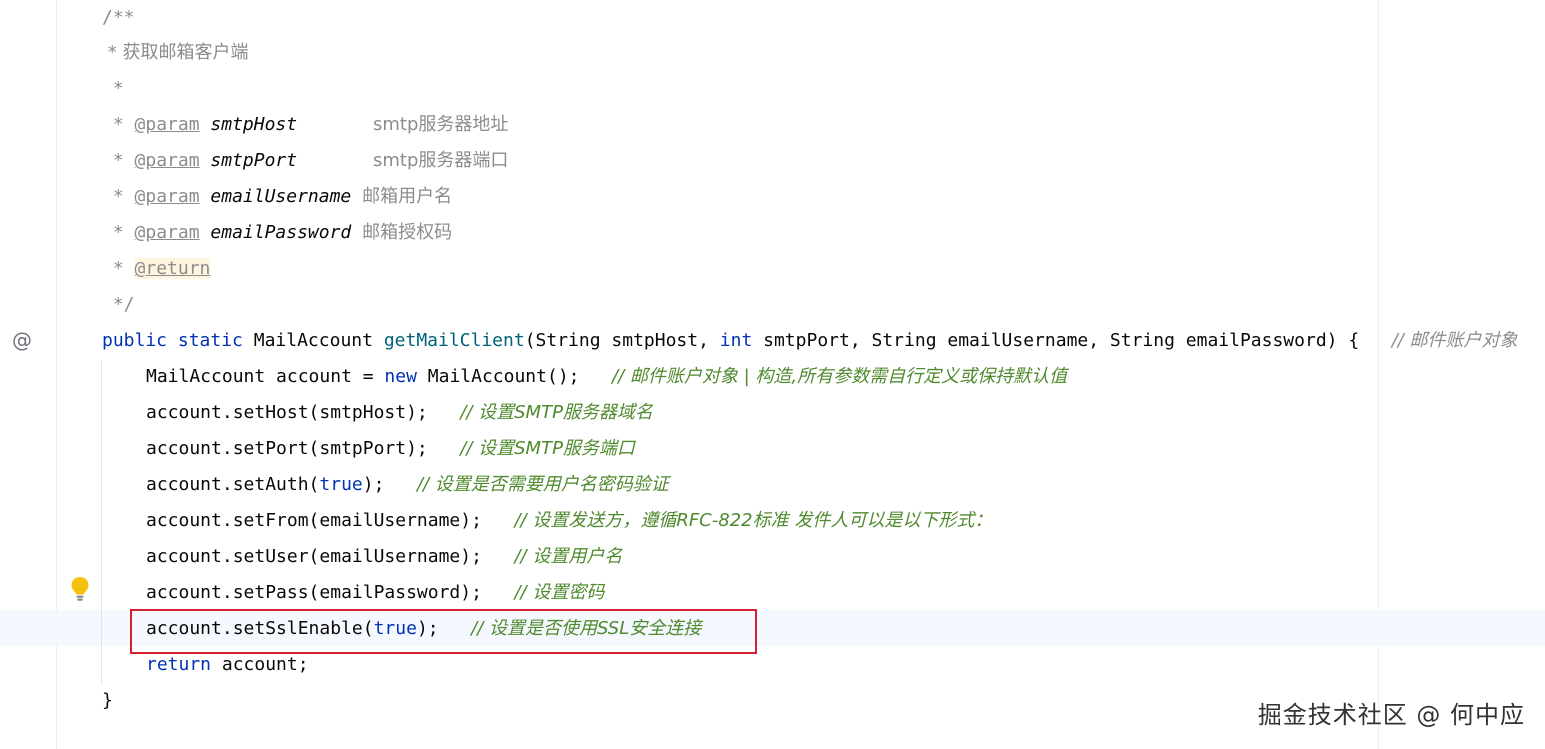  I want to click on javadoc-summary: * 获取邮箱客户端, so click(175, 52).